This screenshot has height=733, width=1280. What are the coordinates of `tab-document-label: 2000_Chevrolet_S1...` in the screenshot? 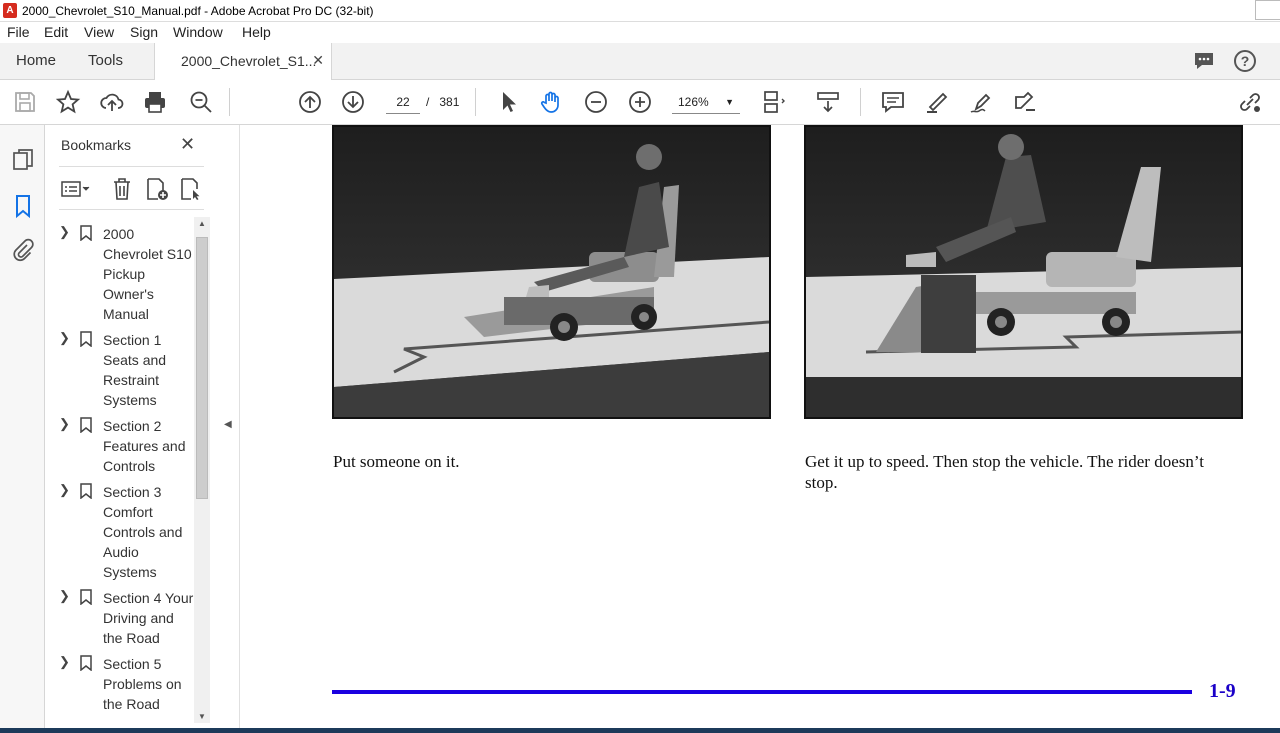 It's located at (249, 61).